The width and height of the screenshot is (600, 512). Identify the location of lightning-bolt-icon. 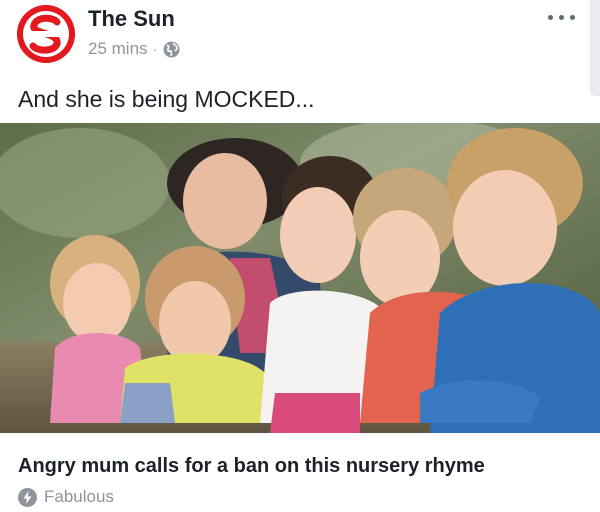
(27, 497).